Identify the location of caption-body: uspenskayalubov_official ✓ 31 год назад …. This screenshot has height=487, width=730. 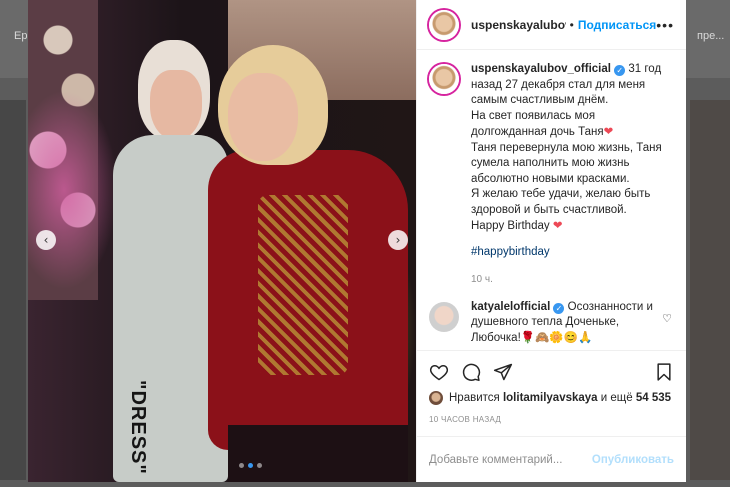
(571, 175).